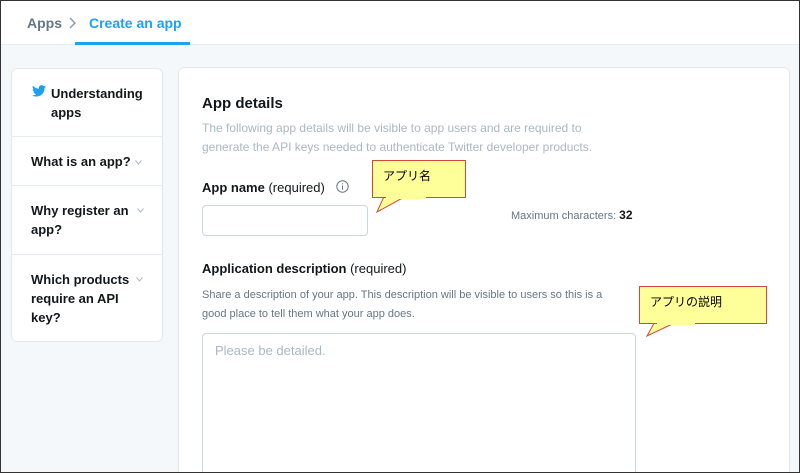 The image size is (800, 473). Describe the element at coordinates (97, 103) in the screenshot. I see `sidebar-item-label: Understanding apps` at that location.